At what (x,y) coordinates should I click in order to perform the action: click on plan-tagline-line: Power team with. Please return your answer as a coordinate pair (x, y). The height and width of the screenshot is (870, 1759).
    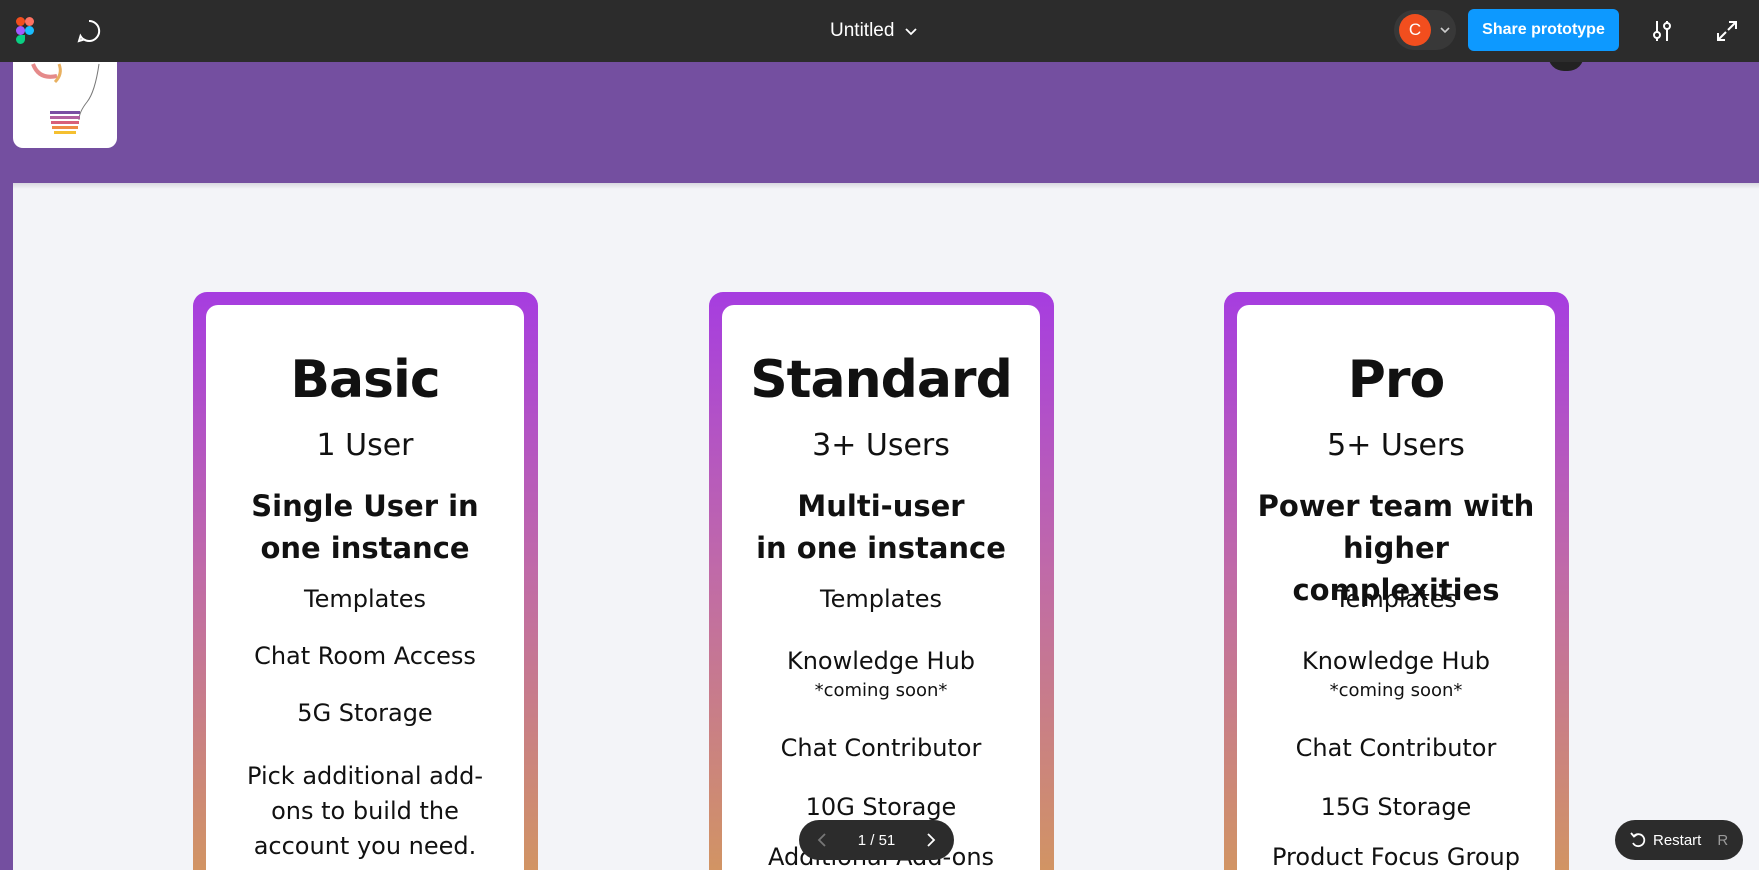
    Looking at the image, I should click on (1396, 506).